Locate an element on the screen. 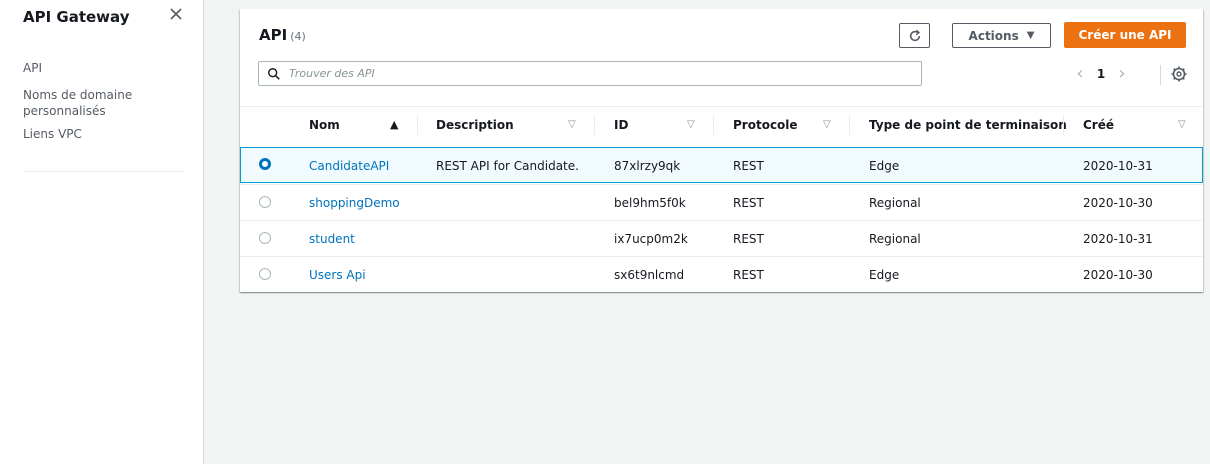  column-label-protocol: Protocole is located at coordinates (765, 125).